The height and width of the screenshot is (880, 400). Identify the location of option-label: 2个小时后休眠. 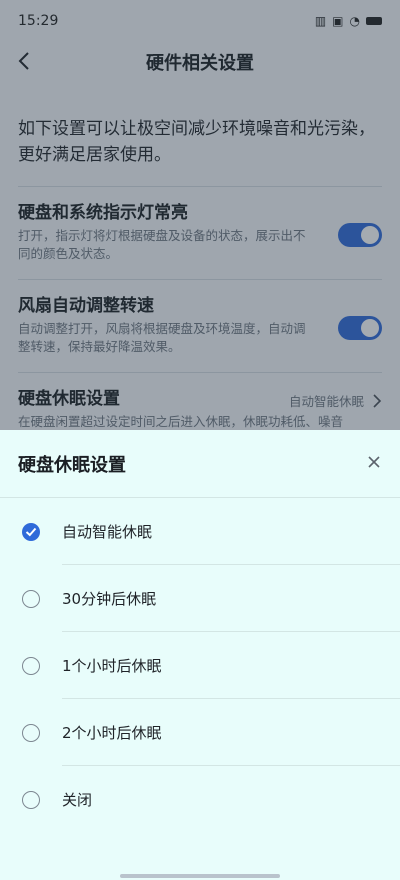
(112, 733).